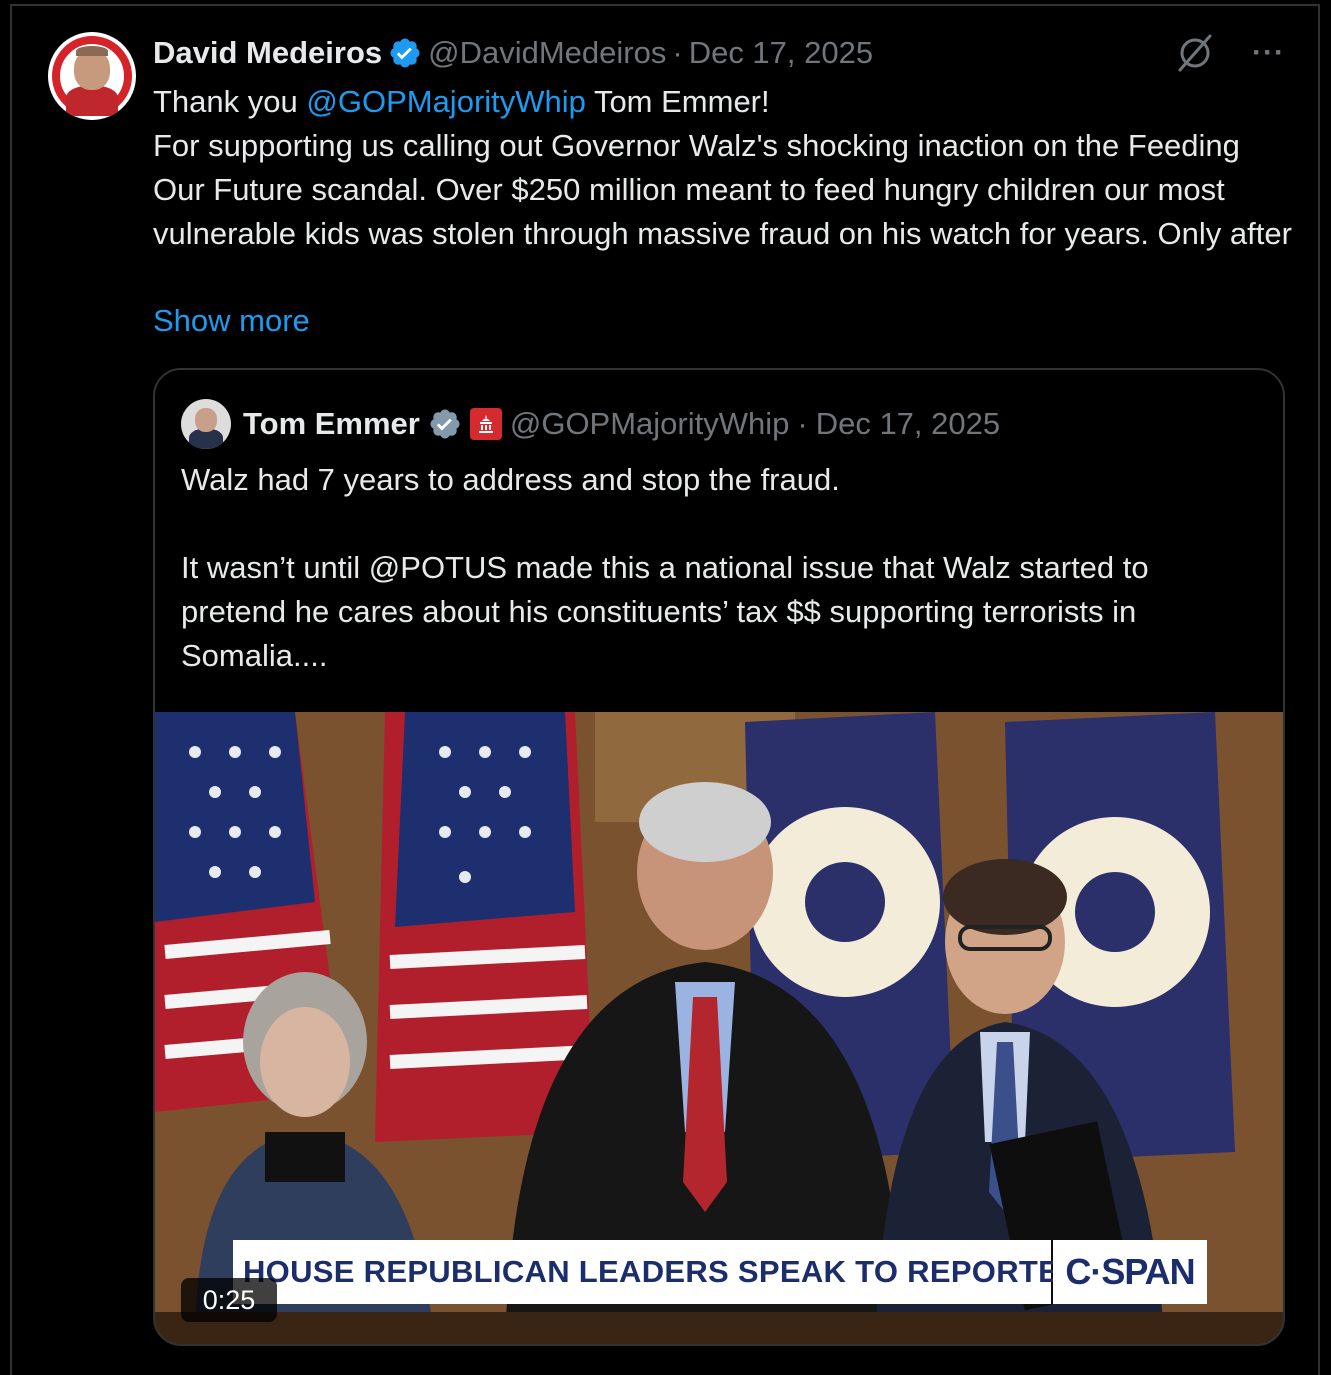  What do you see at coordinates (677, 101) in the screenshot?
I see `text-after-mention: Tom Emmer!` at bounding box center [677, 101].